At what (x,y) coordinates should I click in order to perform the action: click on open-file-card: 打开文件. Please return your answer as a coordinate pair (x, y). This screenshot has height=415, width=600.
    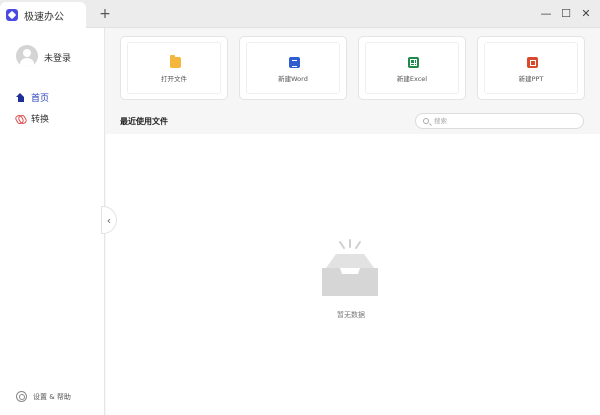
    Looking at the image, I should click on (174, 68).